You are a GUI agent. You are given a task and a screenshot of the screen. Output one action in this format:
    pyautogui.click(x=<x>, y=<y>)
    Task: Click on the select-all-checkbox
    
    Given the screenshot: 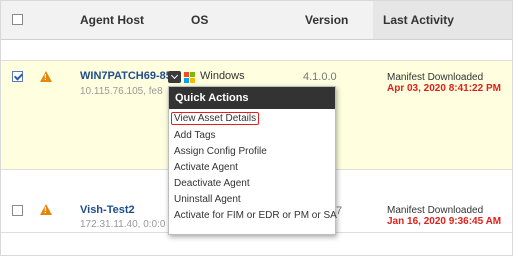 What is the action you would take?
    pyautogui.click(x=17, y=19)
    